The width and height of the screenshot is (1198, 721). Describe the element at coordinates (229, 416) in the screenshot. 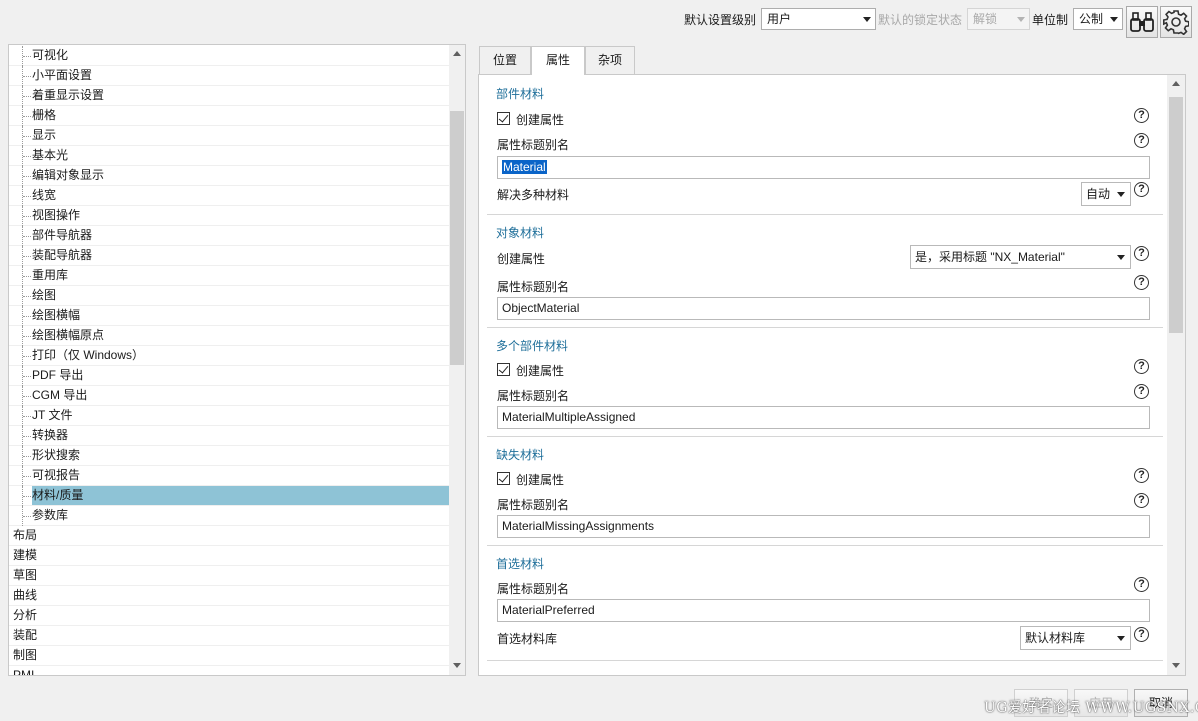

I see `tree-item: JT 文件` at that location.